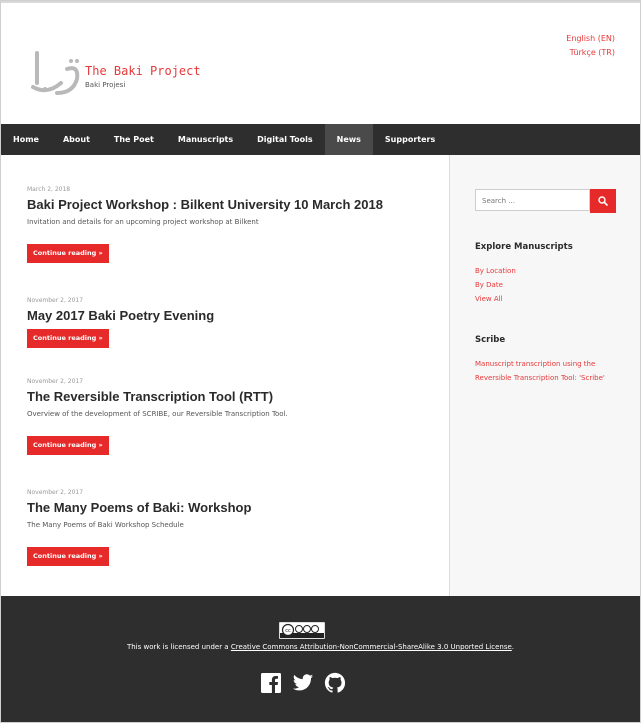  I want to click on search-button, so click(603, 201).